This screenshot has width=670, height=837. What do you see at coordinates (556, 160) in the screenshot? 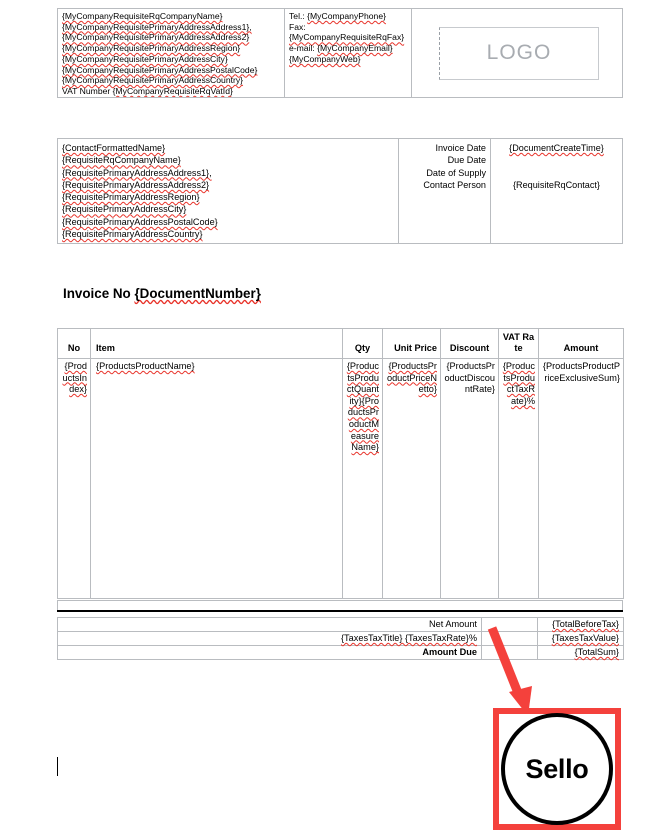
I see `due-date-value-empty` at bounding box center [556, 160].